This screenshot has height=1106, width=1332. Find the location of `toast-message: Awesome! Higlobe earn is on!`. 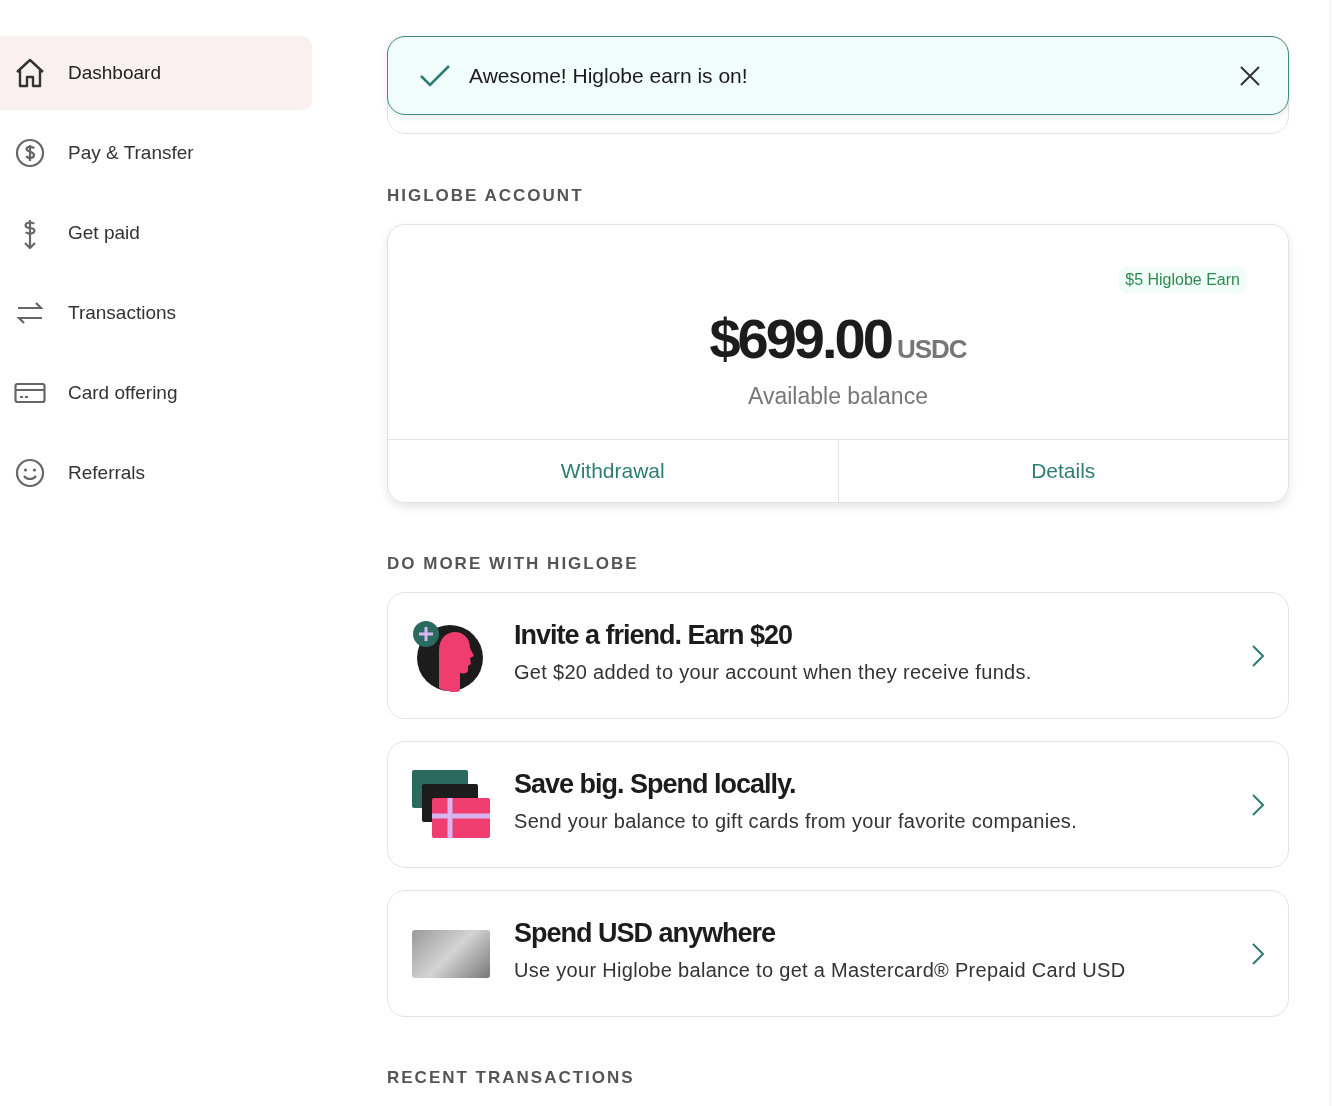

toast-message: Awesome! Higlobe earn is on! is located at coordinates (609, 75).